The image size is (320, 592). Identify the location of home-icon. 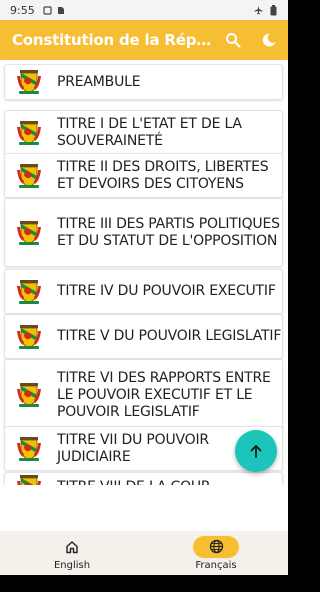
(72, 547).